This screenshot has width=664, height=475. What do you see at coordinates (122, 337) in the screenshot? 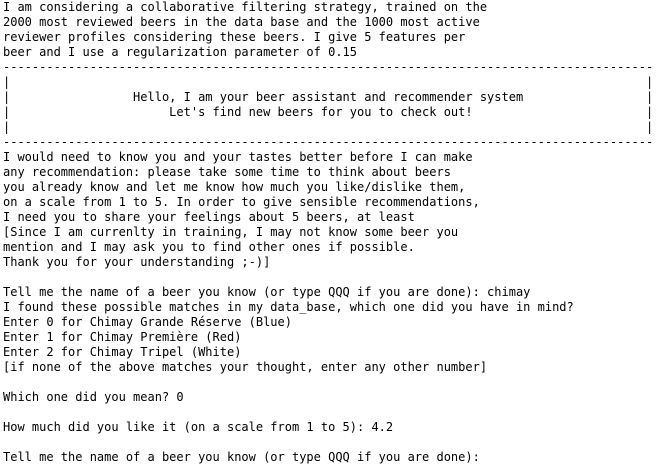
I see `match-option: Enter 1 for Chimay Première (Red)` at bounding box center [122, 337].